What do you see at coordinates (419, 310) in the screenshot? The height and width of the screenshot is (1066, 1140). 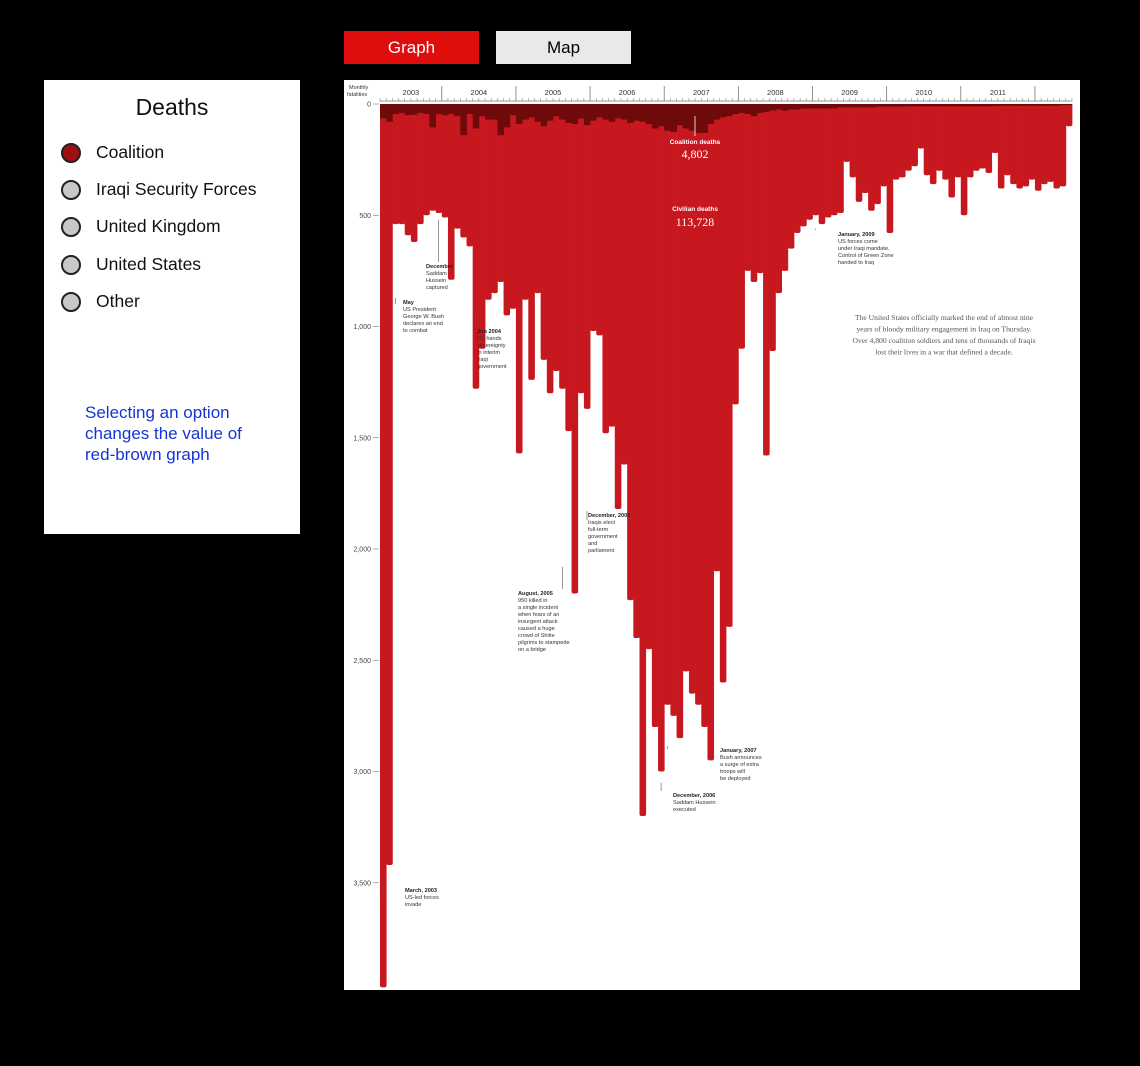 I see `annotation-text: US President` at bounding box center [419, 310].